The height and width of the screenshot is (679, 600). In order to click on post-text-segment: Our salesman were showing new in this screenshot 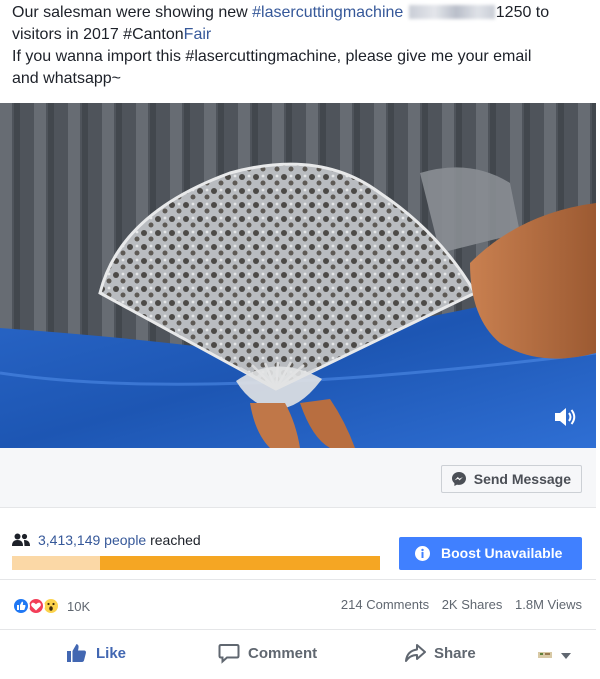, I will do `click(132, 12)`.